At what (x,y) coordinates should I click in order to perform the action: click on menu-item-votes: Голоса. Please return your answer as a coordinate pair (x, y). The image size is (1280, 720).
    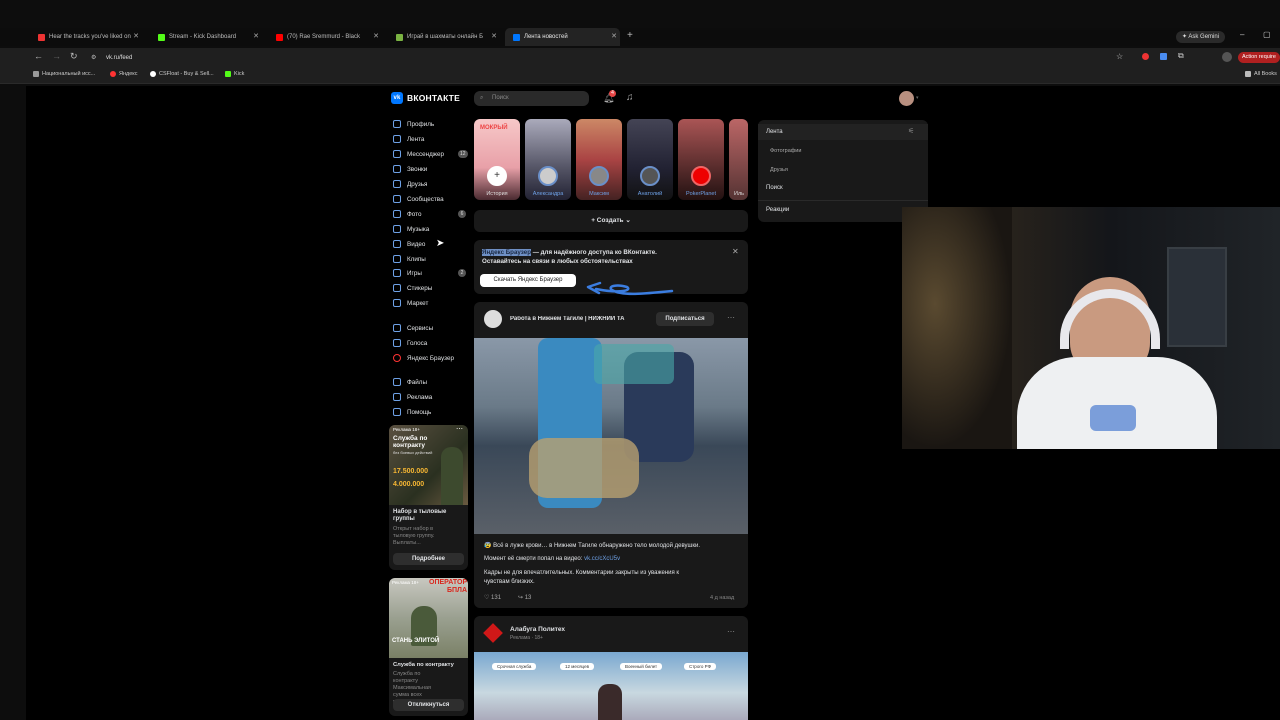
    Looking at the image, I should click on (410, 343).